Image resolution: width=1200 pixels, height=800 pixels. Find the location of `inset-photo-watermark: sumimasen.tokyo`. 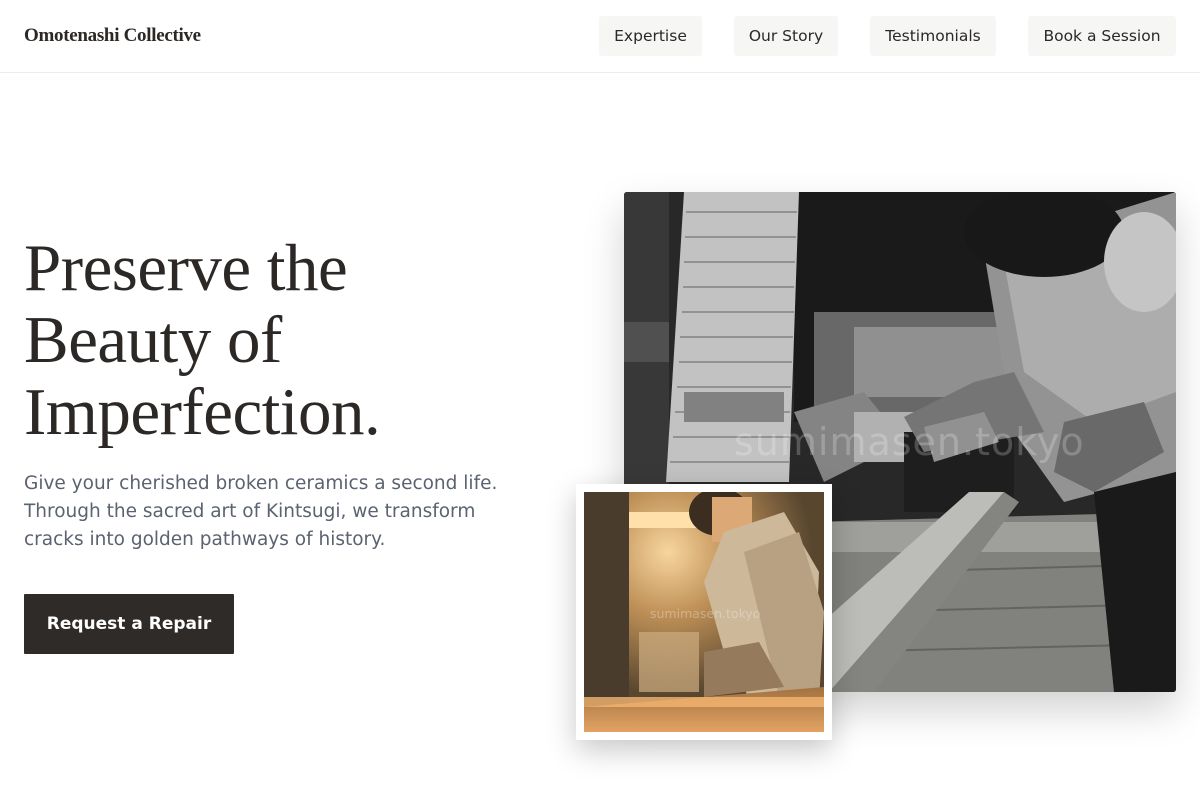

inset-photo-watermark: sumimasen.tokyo is located at coordinates (705, 613).